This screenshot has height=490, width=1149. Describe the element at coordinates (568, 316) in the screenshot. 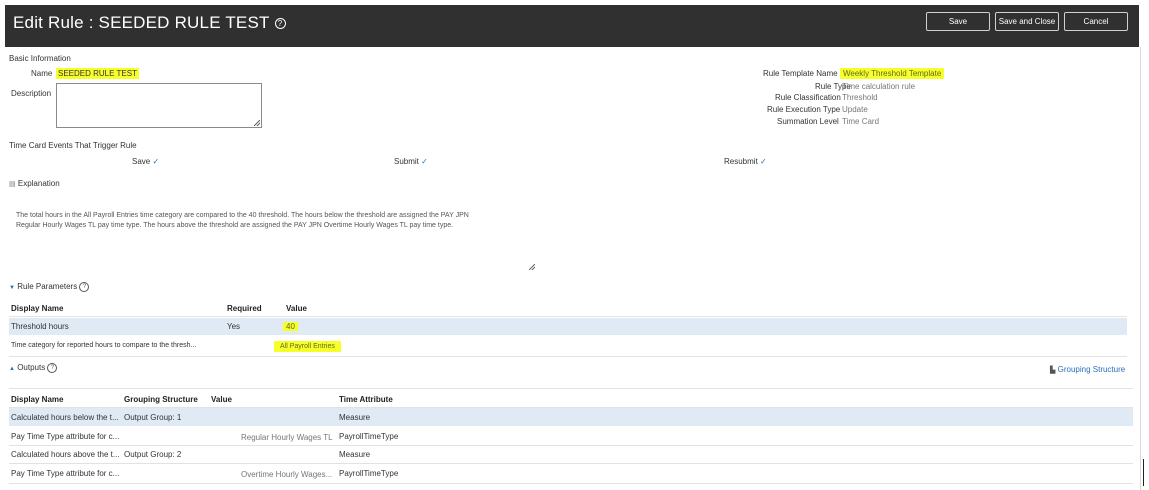

I see `rp-header-divider` at that location.